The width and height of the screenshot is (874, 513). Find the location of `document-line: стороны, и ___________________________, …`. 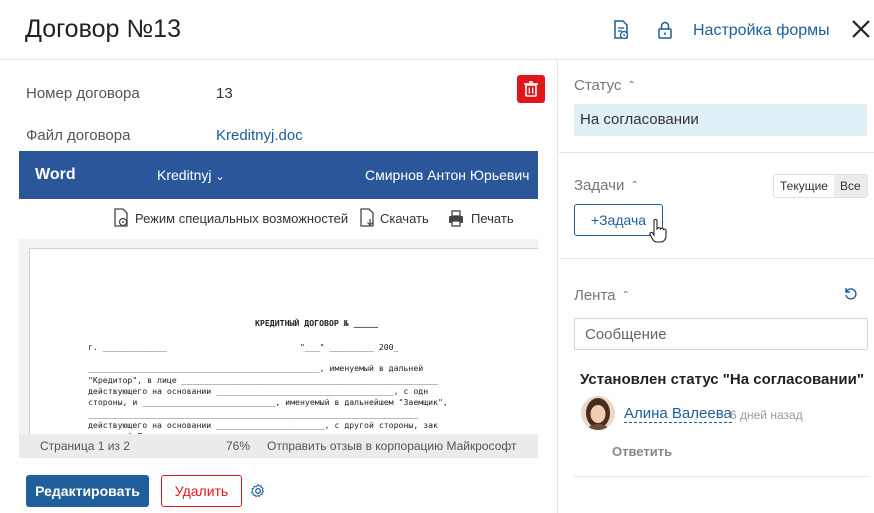

document-line: стороны, и ___________________________, … is located at coordinates (268, 402).